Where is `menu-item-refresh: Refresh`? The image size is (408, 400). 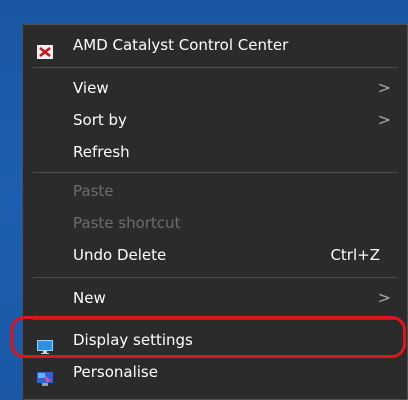
menu-item-refresh: Refresh is located at coordinates (215, 152).